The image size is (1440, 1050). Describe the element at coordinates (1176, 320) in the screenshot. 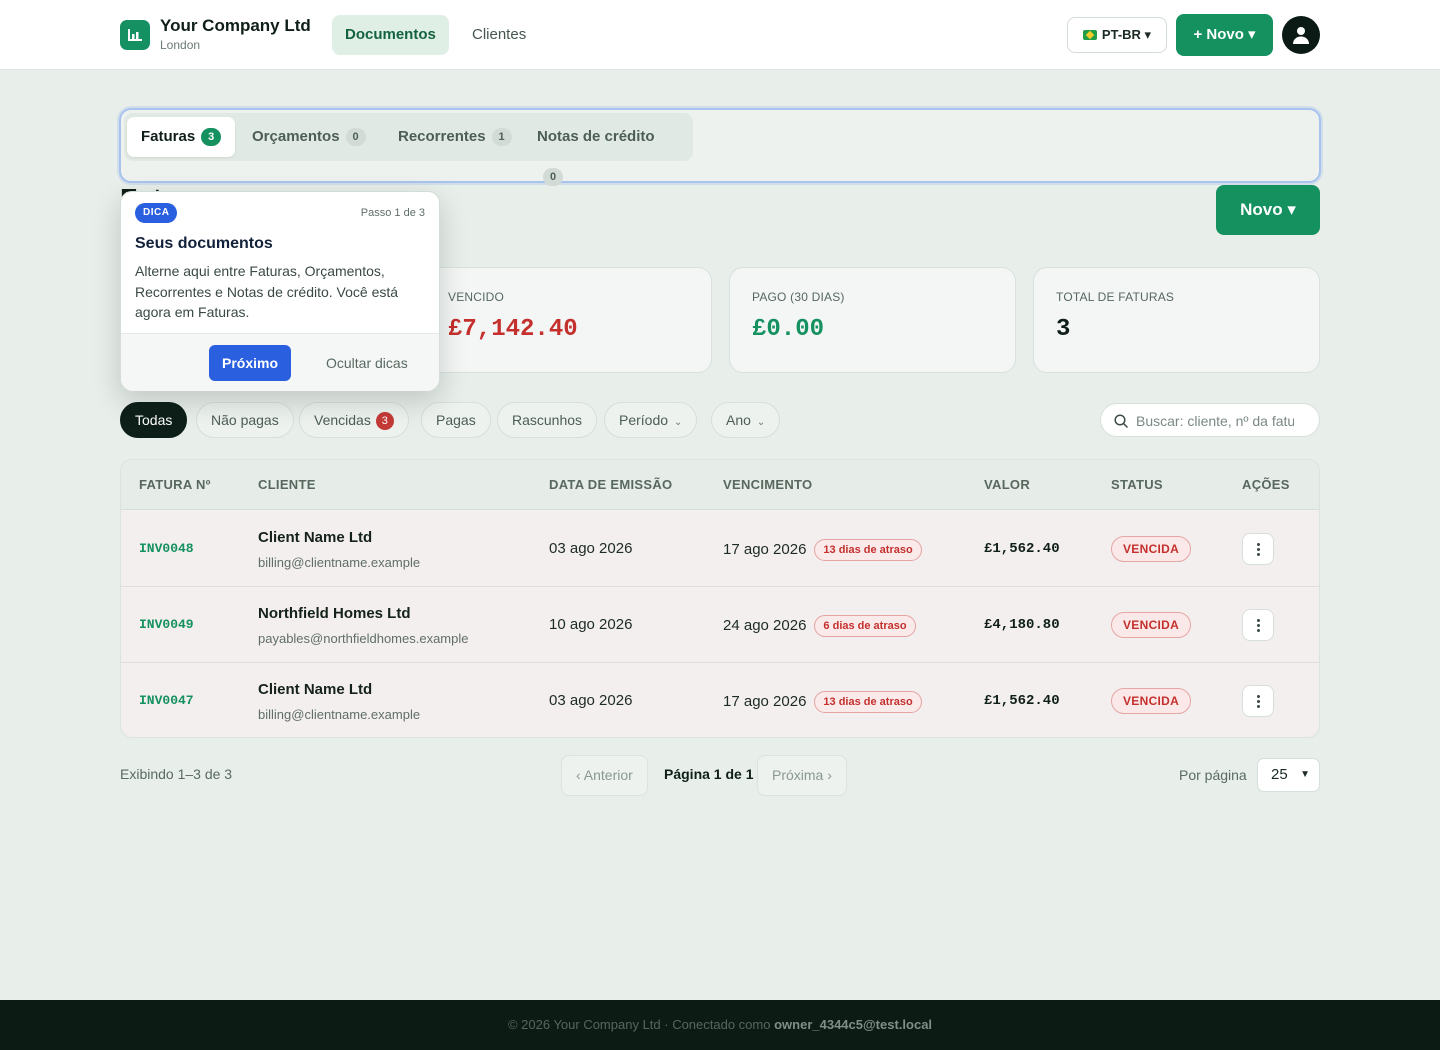

I see `stat-card-total: TOTAL DE FATURAS 3` at that location.